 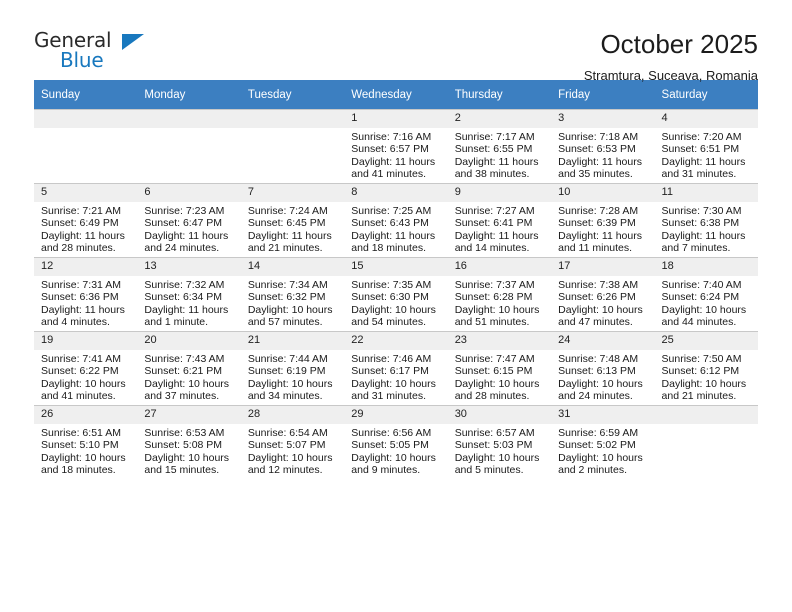 I want to click on daylight-line-2: and 9 minutes., so click(x=386, y=469).